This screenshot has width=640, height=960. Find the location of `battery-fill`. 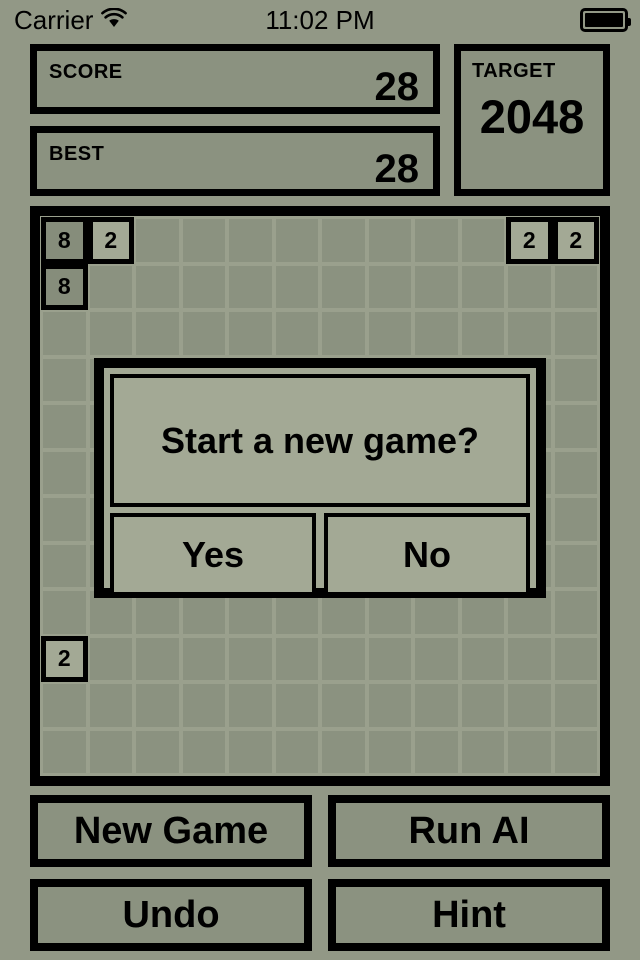

battery-fill is located at coordinates (604, 20).